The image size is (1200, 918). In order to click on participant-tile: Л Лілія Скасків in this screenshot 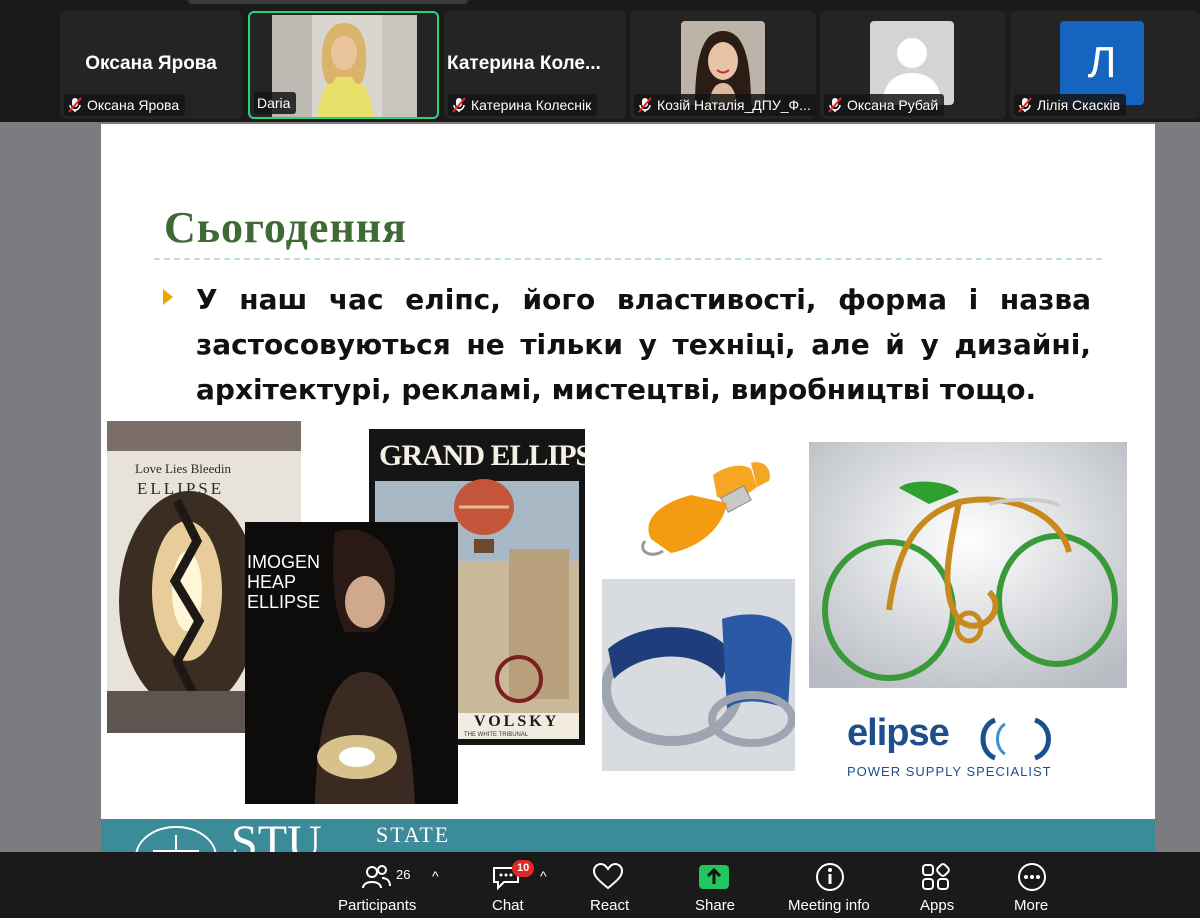, I will do `click(1105, 65)`.